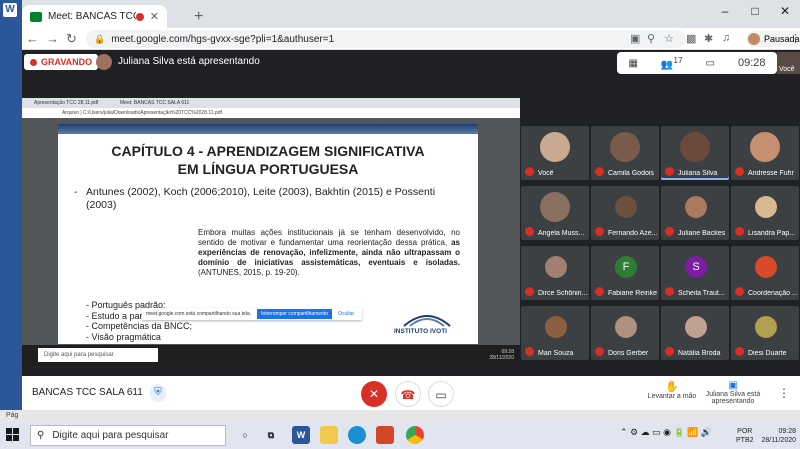 The width and height of the screenshot is (800, 449). What do you see at coordinates (672, 62) in the screenshot?
I see `people-button: 👥17` at bounding box center [672, 62].